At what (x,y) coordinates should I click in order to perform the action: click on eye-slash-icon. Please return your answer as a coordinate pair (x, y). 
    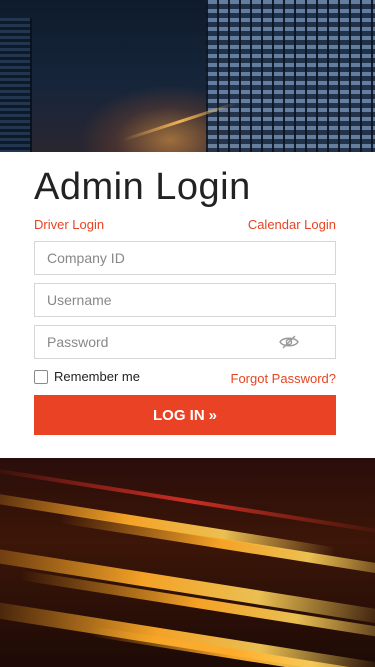
    Looking at the image, I should click on (289, 342).